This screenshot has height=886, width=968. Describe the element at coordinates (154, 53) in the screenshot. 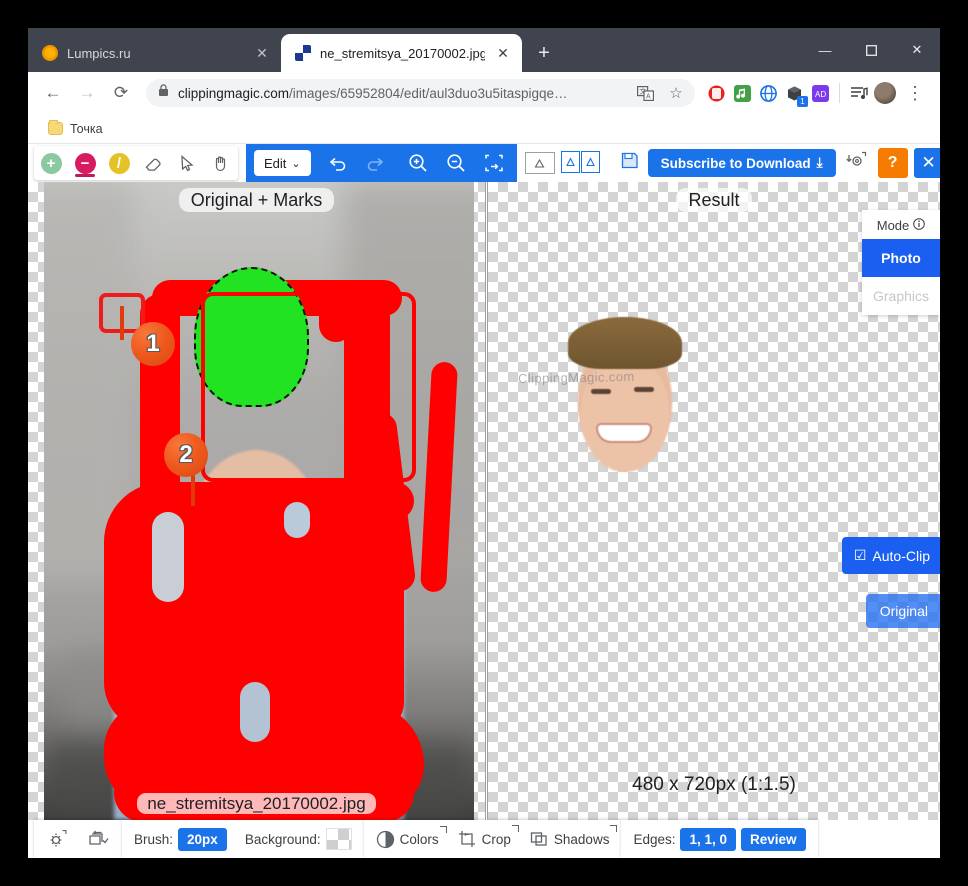

I see `browser-tab-lumpics: Lumpics.ru ✕` at that location.